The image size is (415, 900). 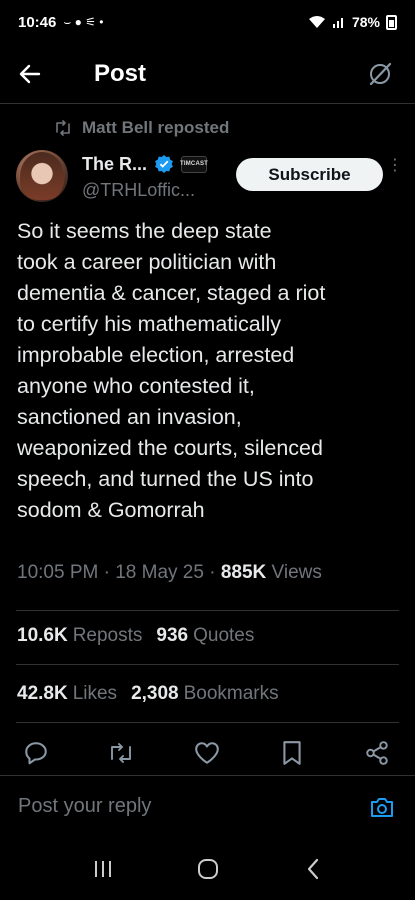 I want to click on verified-icon, so click(x=164, y=164).